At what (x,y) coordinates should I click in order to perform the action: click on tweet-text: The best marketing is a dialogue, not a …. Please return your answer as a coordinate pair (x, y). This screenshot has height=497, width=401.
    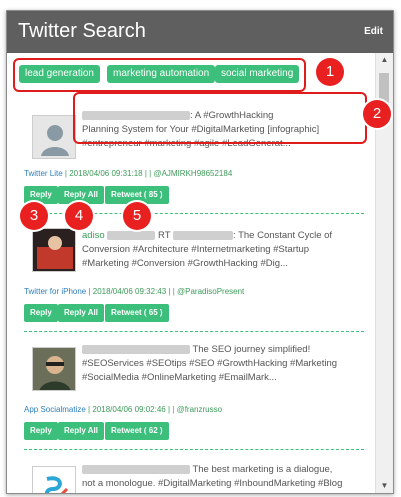
    Looking at the image, I should click on (212, 476).